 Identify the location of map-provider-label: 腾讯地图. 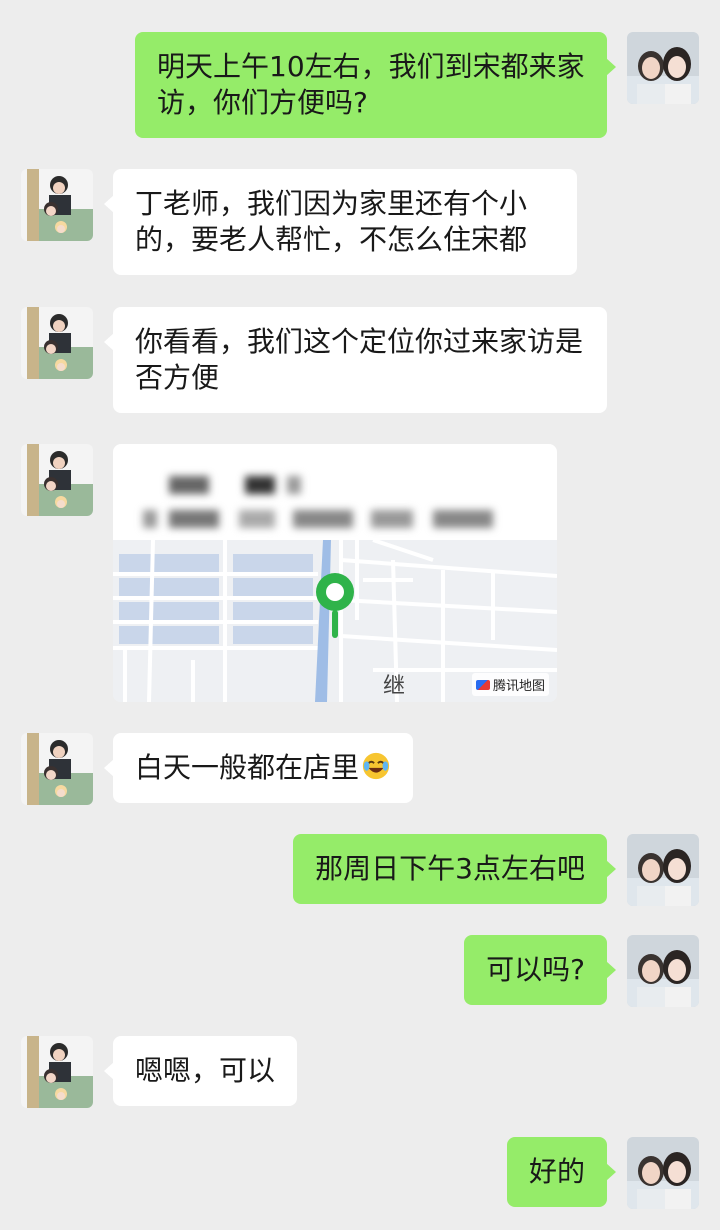
(518, 686).